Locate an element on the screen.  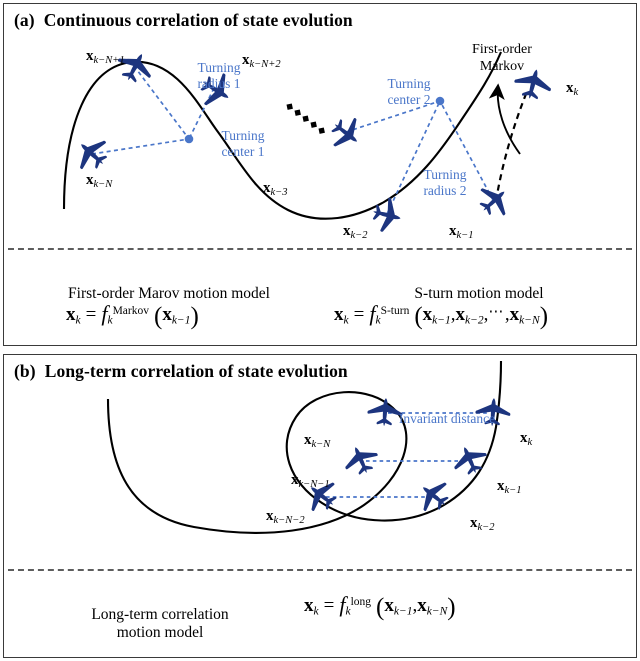
label-b-x-k-minus-N-1: xk−N−1 is located at coordinates (310, 481).